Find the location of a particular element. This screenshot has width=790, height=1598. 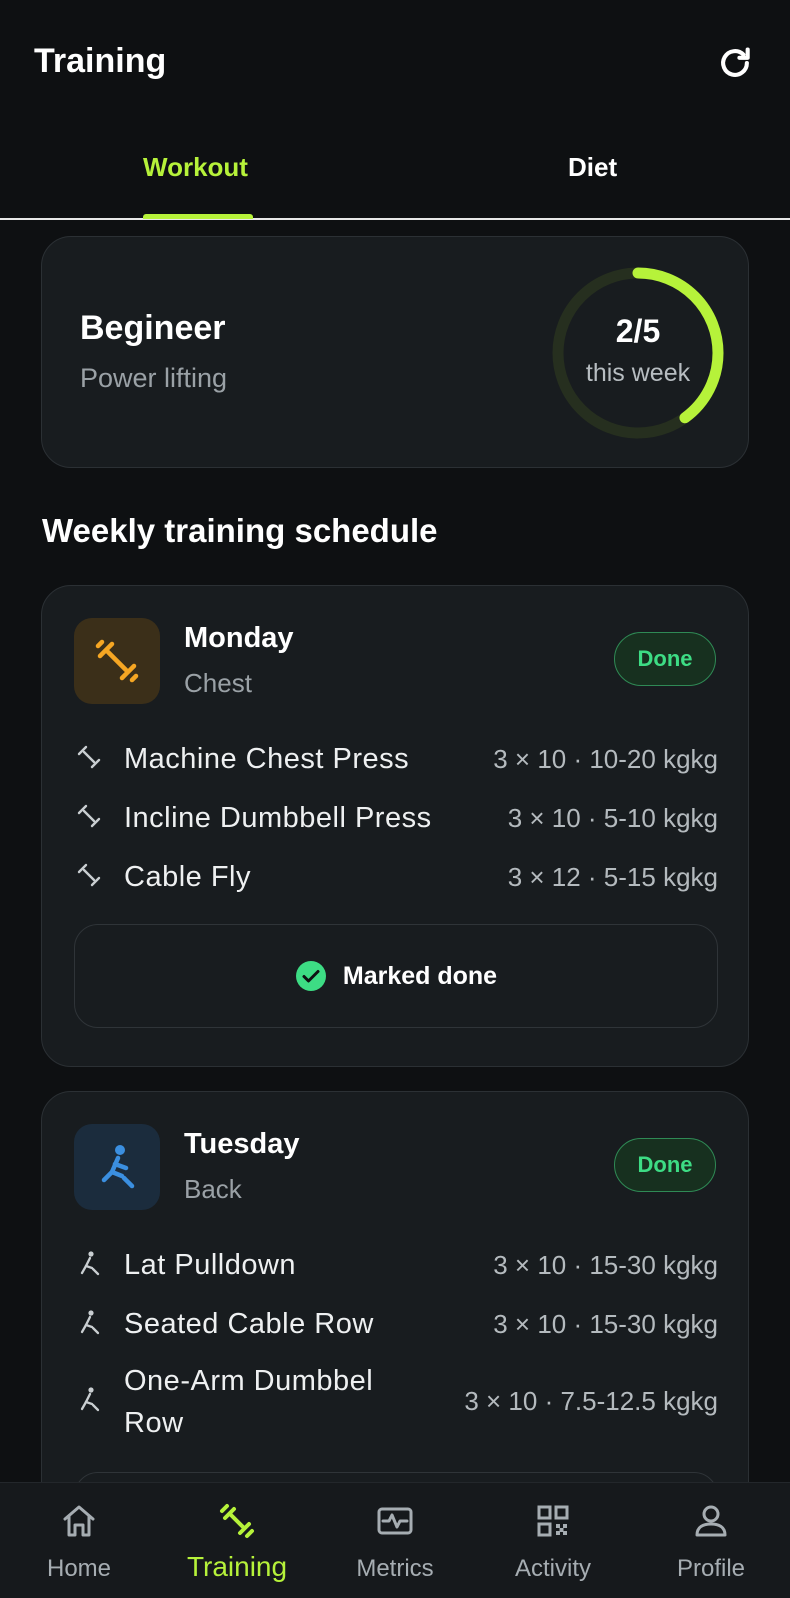

exercise-row: Cable Fly 3 × 12 · 5-15 kgkg is located at coordinates (396, 874).